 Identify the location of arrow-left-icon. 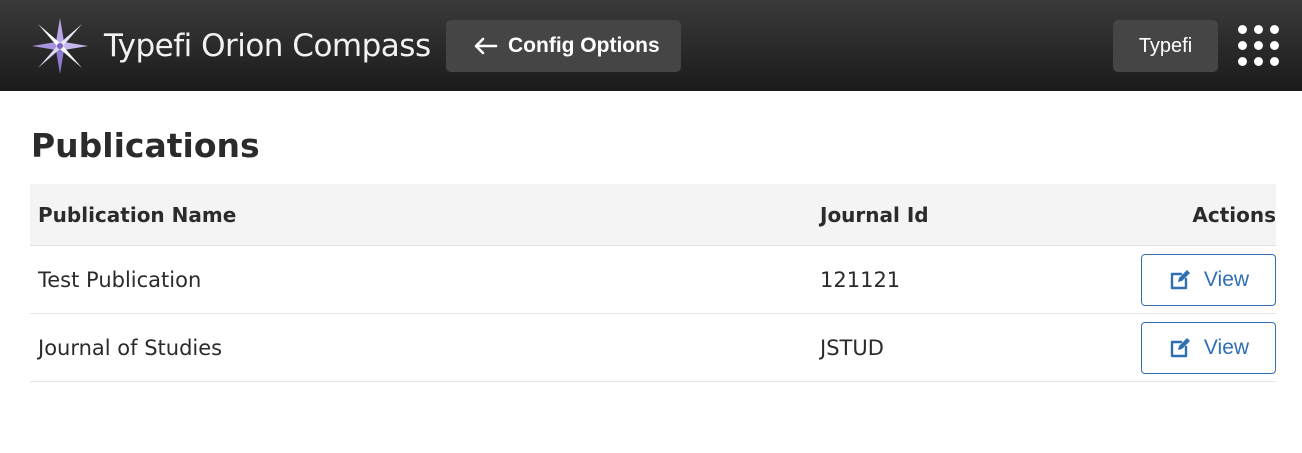
(486, 46).